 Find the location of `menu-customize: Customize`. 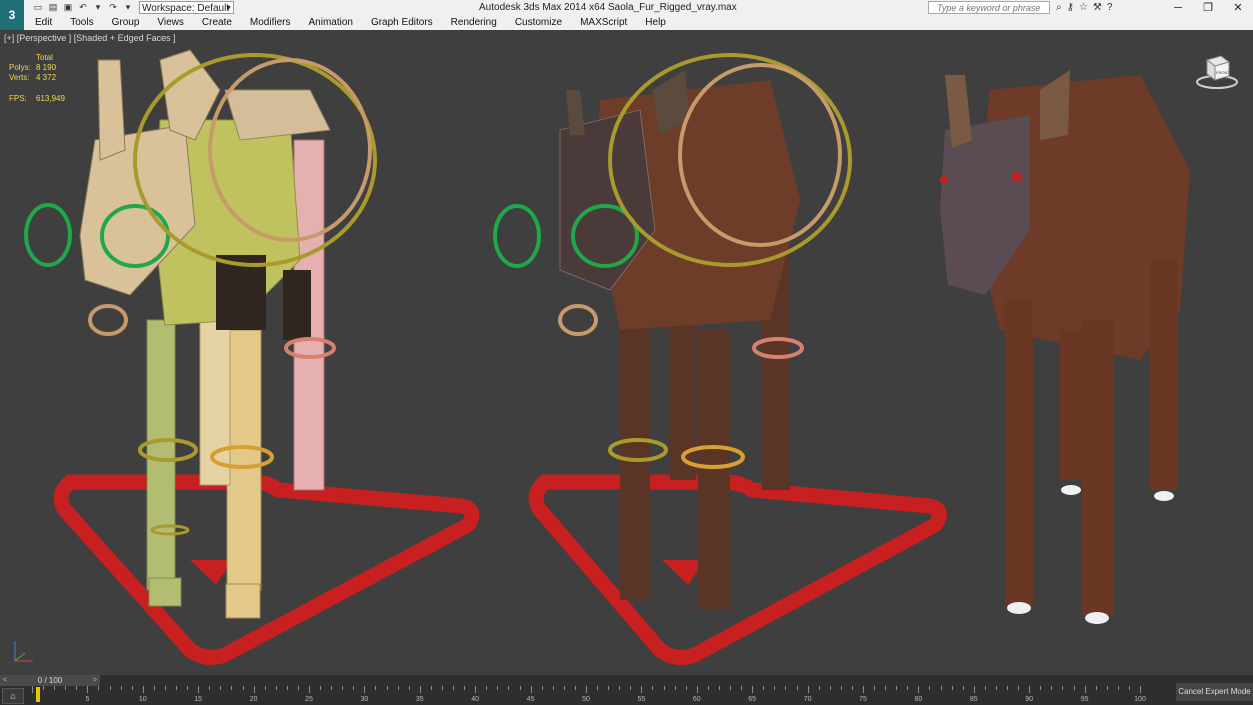

menu-customize: Customize is located at coordinates (536, 23).